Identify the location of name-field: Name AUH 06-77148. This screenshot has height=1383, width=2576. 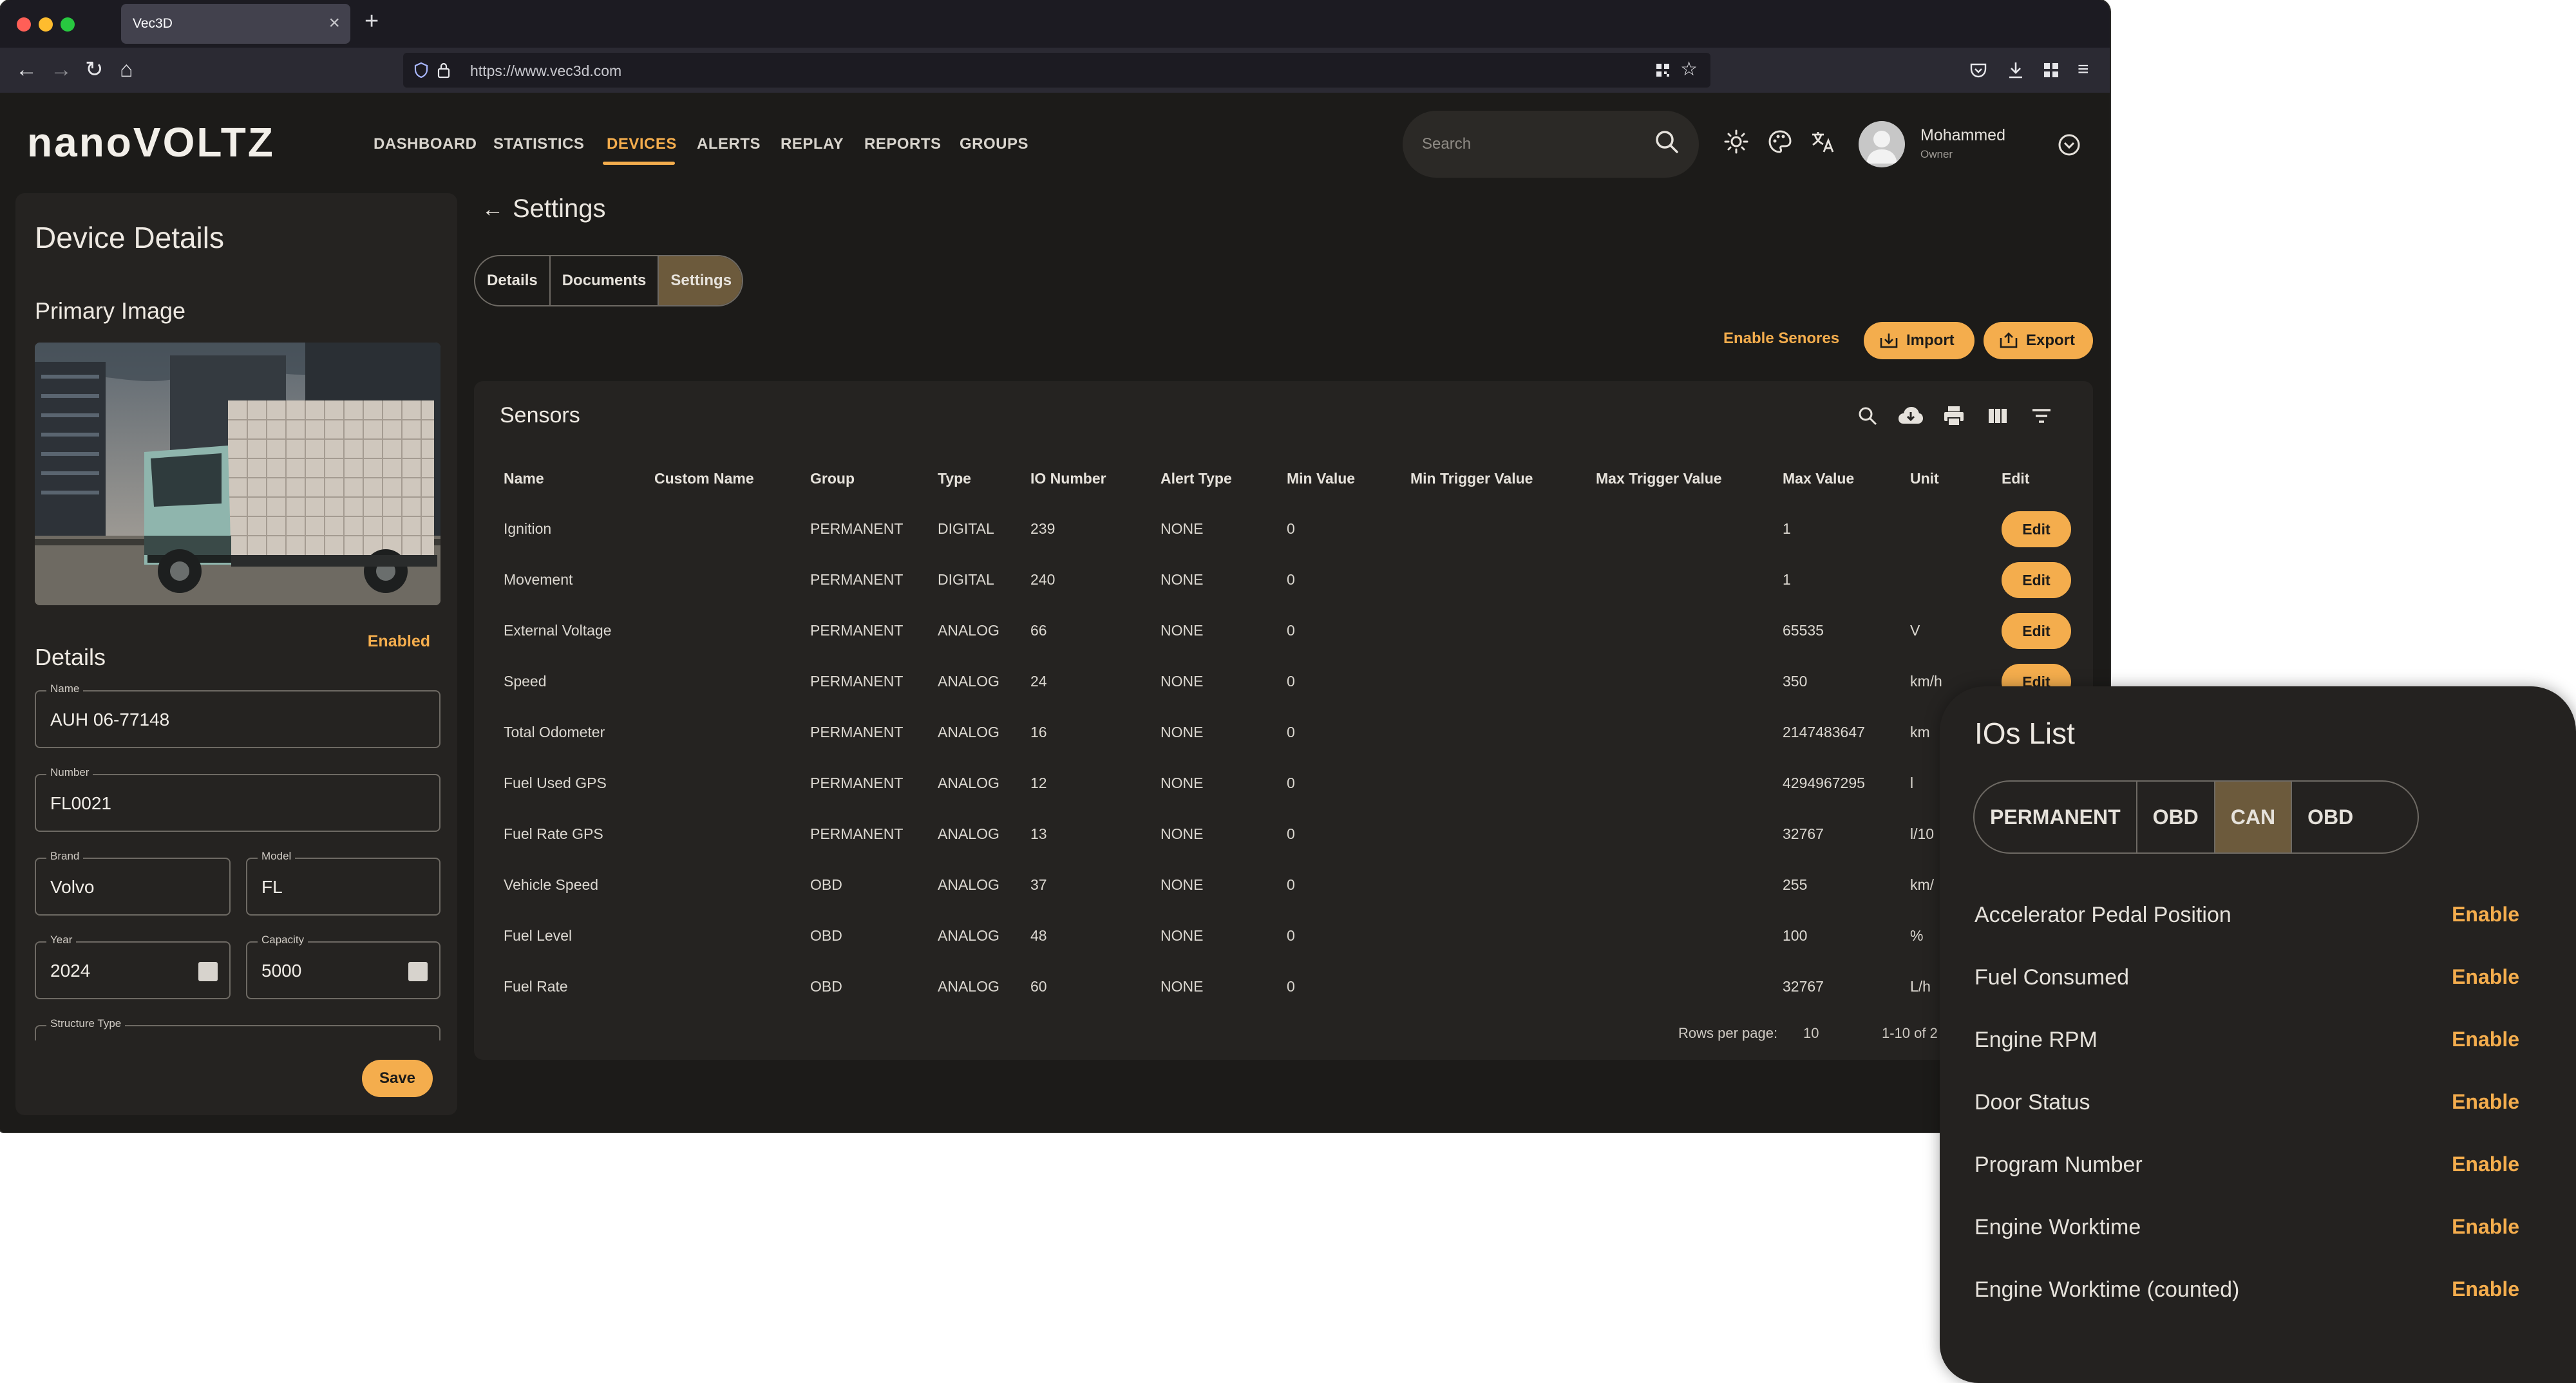
(238, 715).